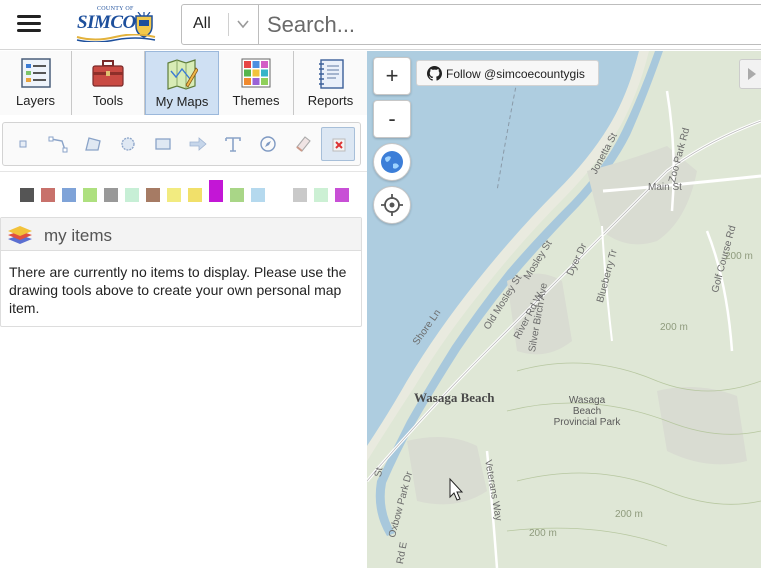  Describe the element at coordinates (587, 422) in the screenshot. I see `park-label-line: Provincial Park` at that location.